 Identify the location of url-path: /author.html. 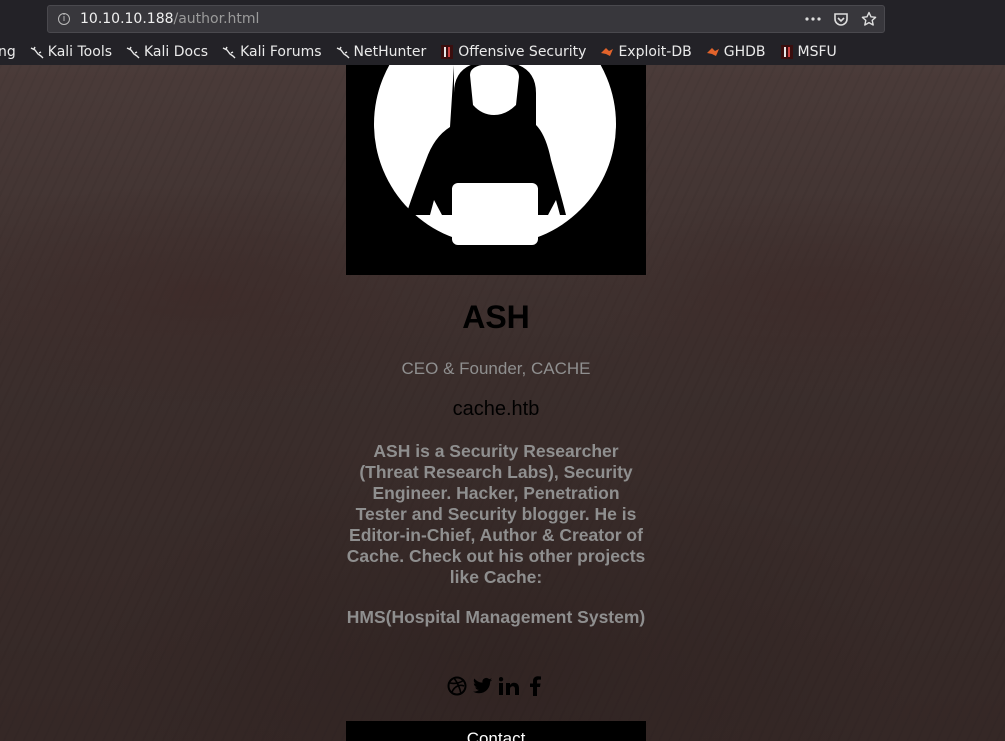
(216, 19).